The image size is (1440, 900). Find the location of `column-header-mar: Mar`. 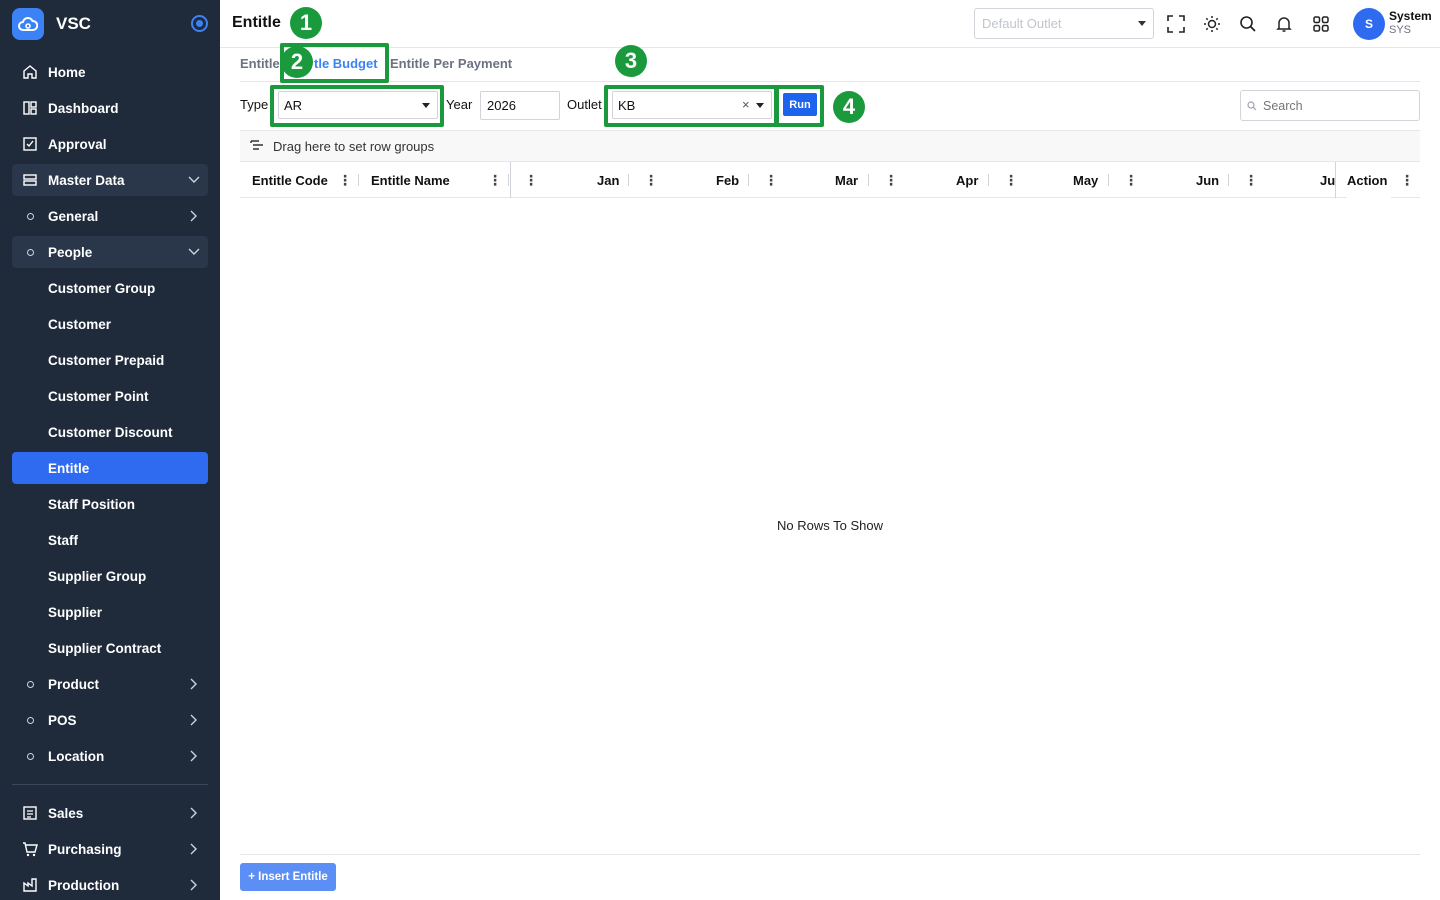

column-header-mar: Mar is located at coordinates (846, 180).